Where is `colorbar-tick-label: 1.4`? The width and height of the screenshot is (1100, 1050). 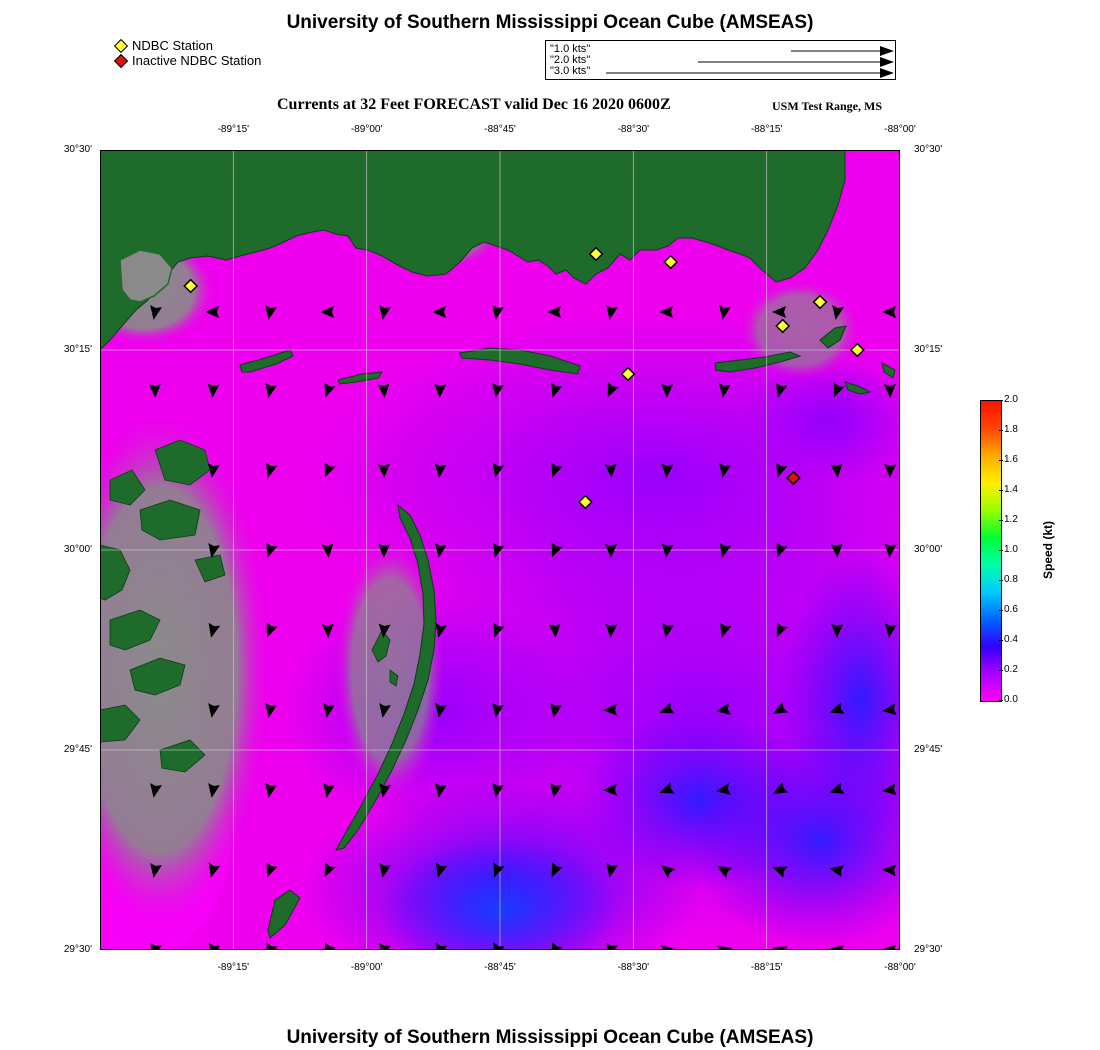 colorbar-tick-label: 1.4 is located at coordinates (1011, 489).